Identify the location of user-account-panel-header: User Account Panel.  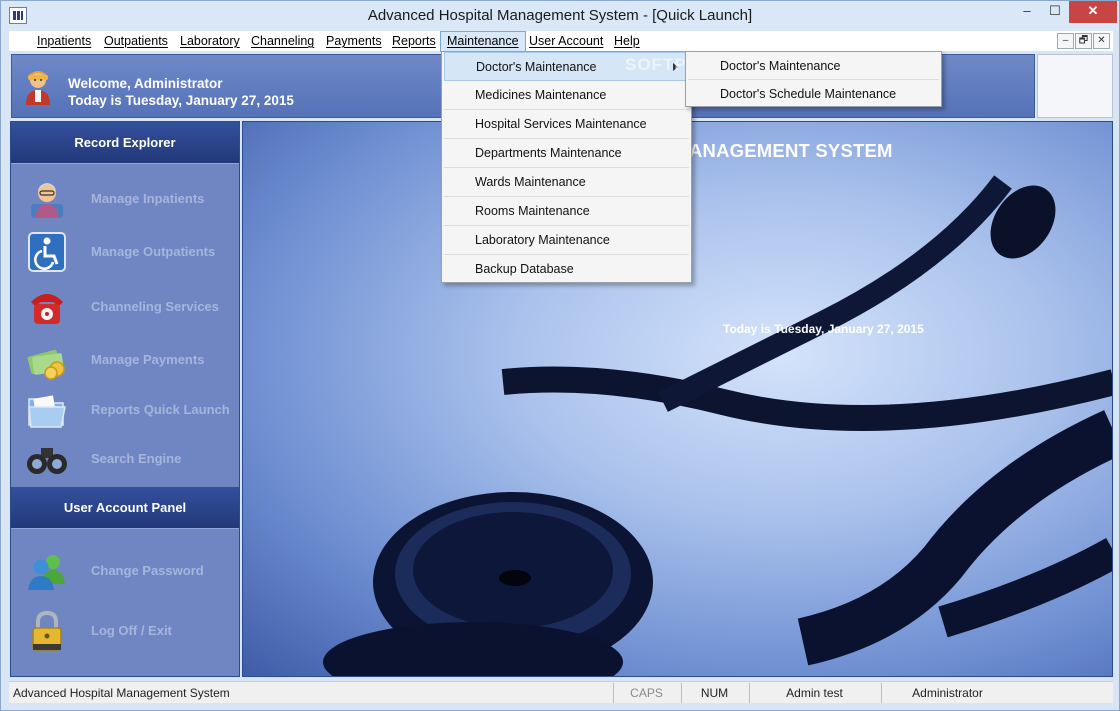
(125, 508).